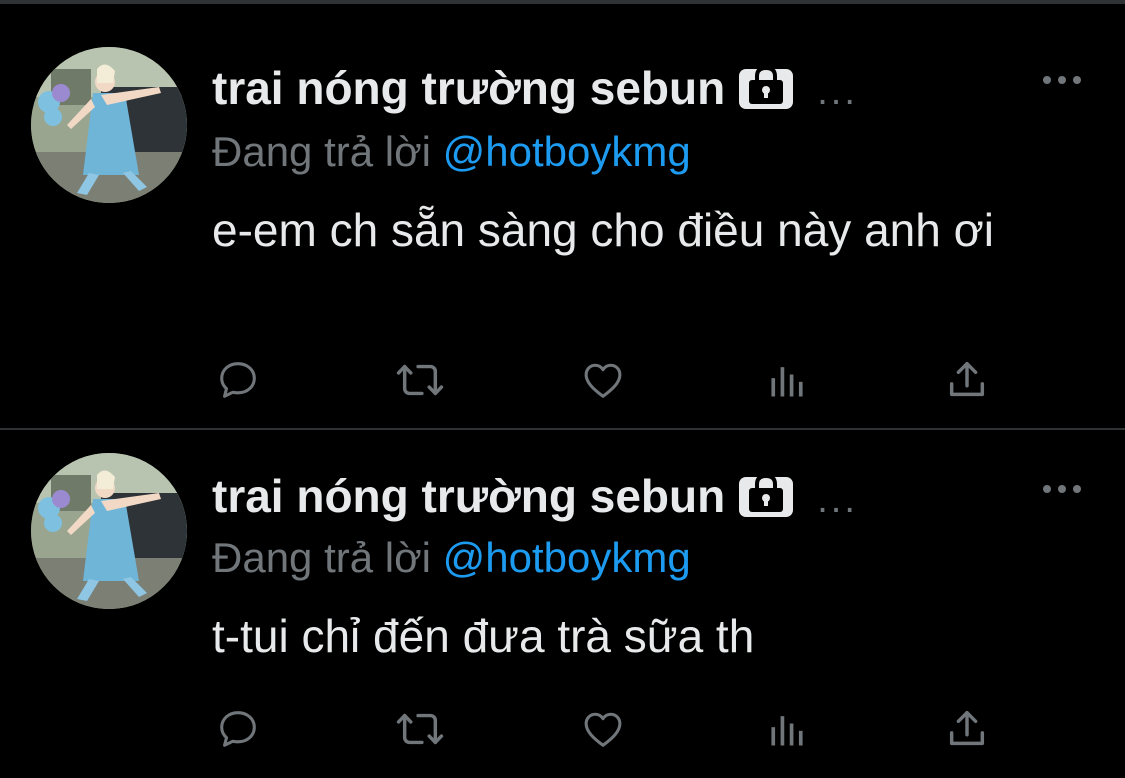  Describe the element at coordinates (603, 230) in the screenshot. I see `tweet-text: e-em ch sẵn sàng cho điều này anh ơi` at that location.